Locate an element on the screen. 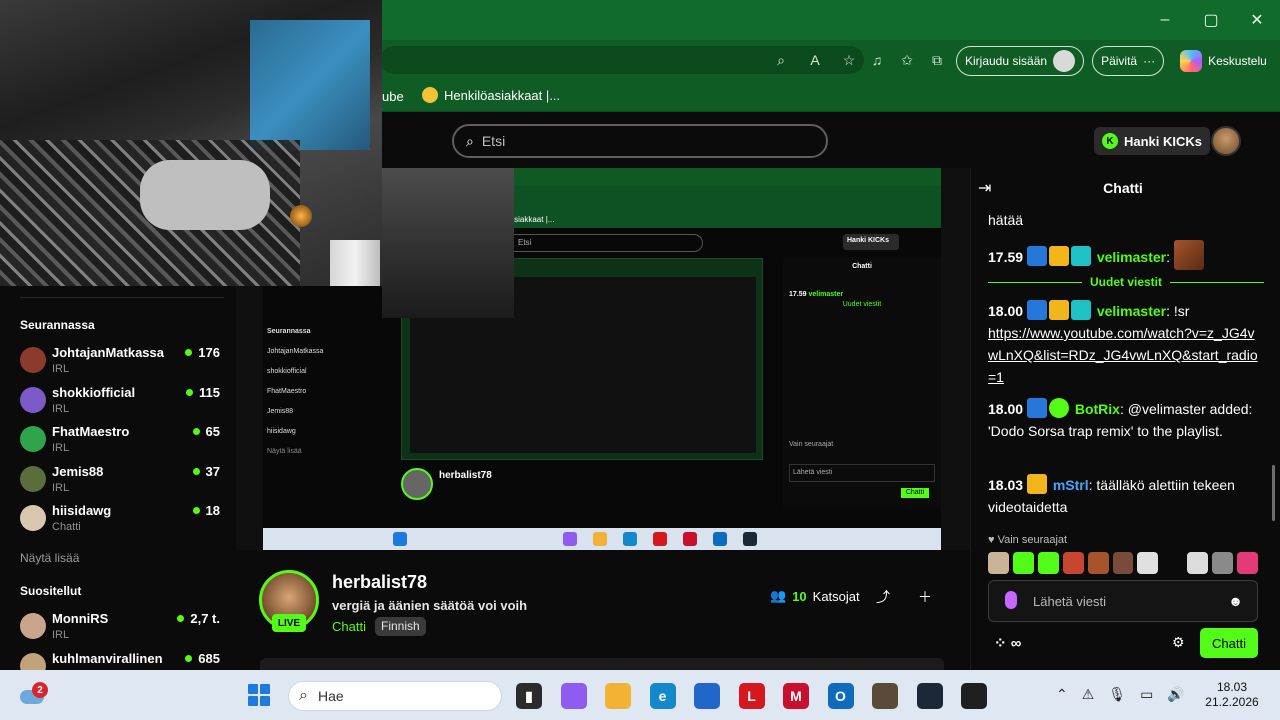  chat-text: : is located at coordinates (1168, 257).